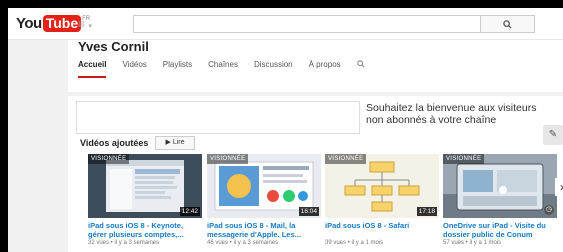 This screenshot has height=252, width=563. What do you see at coordinates (273, 69) in the screenshot?
I see `tab-discussion: Discussion` at bounding box center [273, 69].